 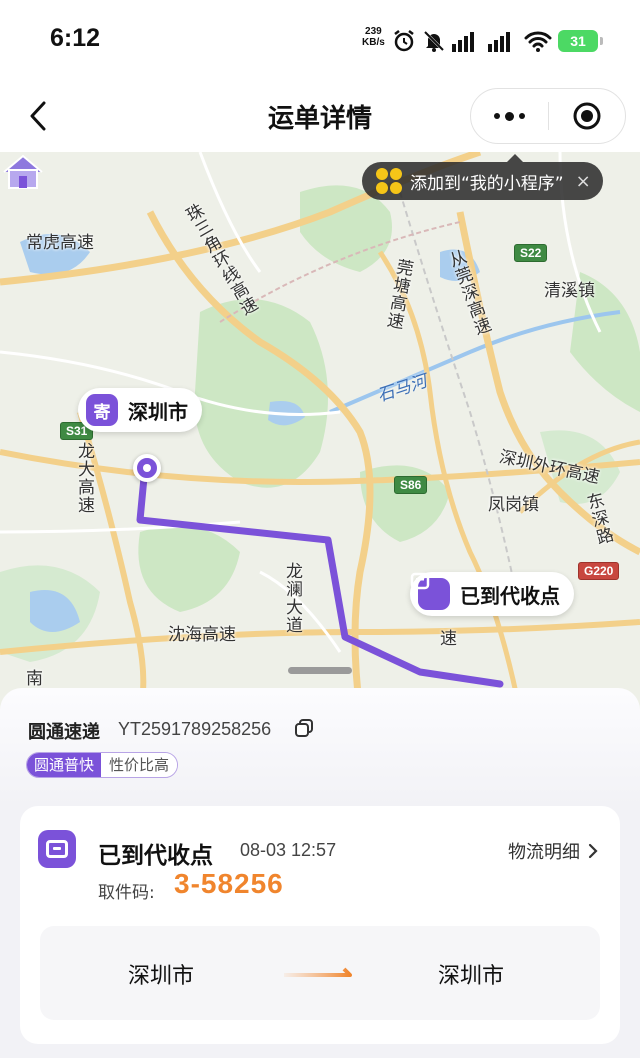 What do you see at coordinates (158, 411) in the screenshot?
I see `origin-city-label: 深圳市` at bounding box center [158, 411].